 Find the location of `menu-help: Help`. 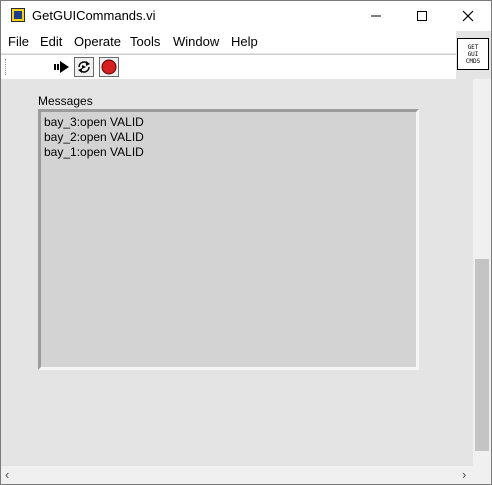

menu-help: Help is located at coordinates (244, 41).